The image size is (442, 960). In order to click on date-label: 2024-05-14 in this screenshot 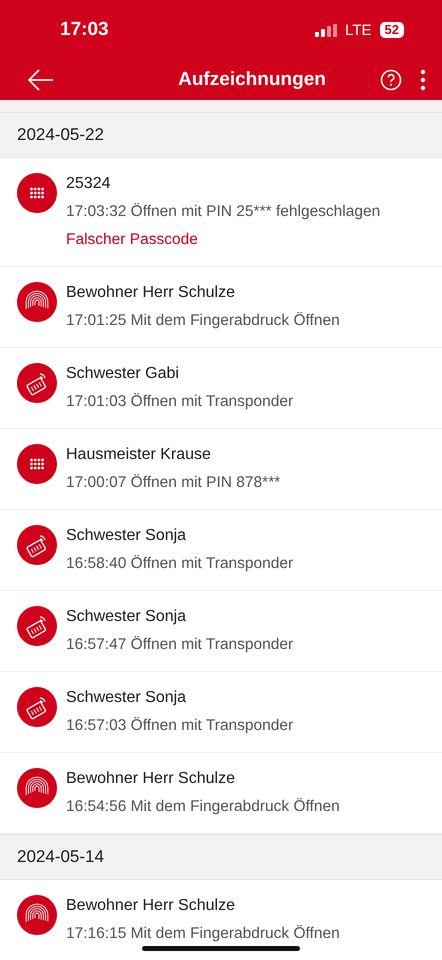, I will do `click(60, 857)`.